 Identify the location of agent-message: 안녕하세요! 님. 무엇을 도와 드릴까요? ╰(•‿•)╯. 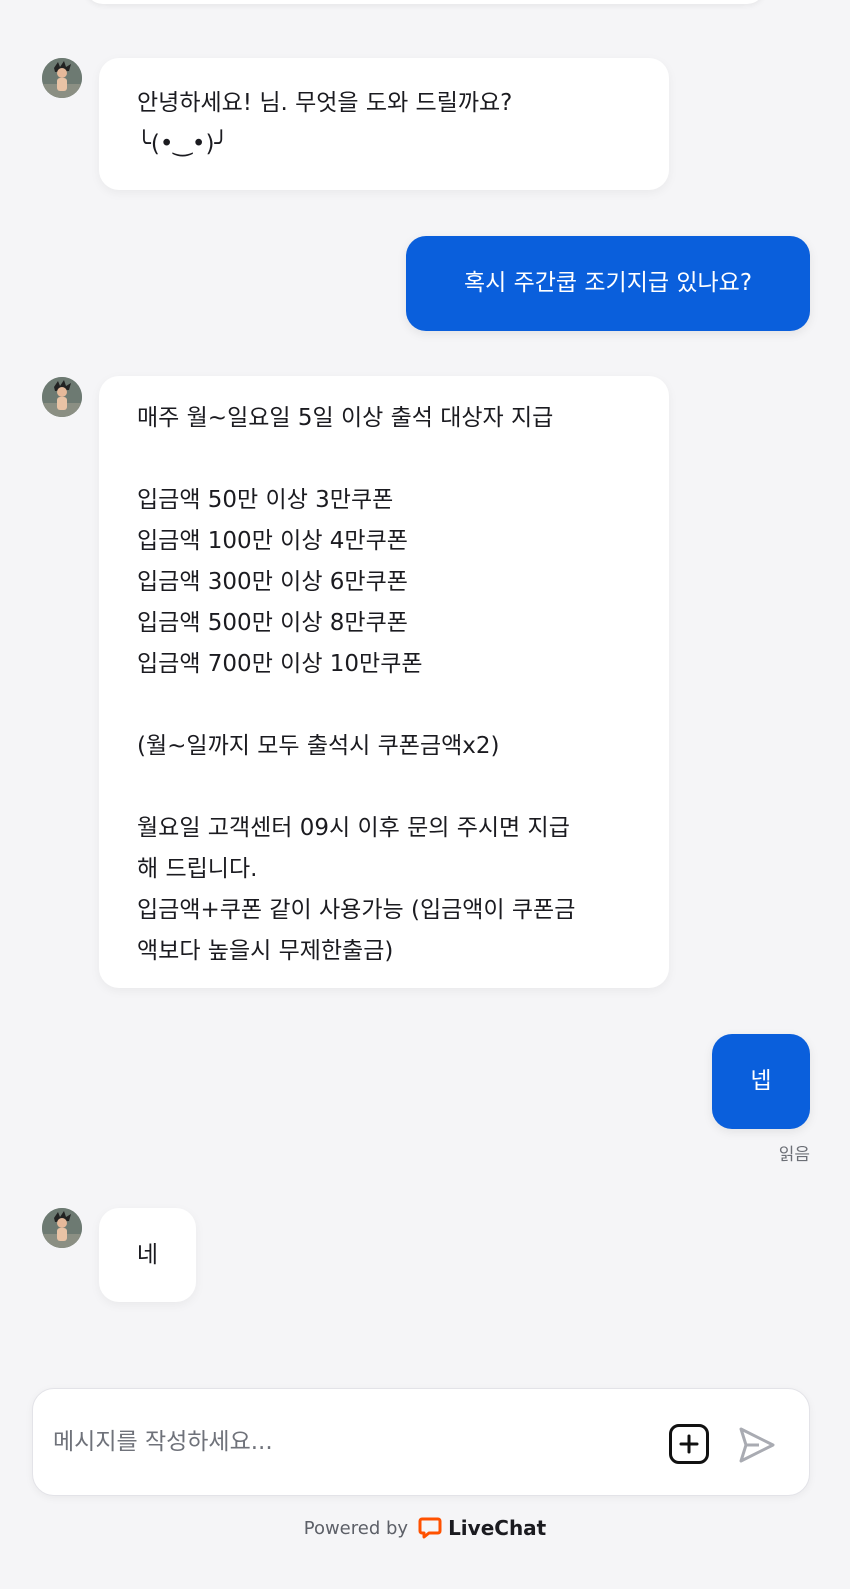
(384, 124).